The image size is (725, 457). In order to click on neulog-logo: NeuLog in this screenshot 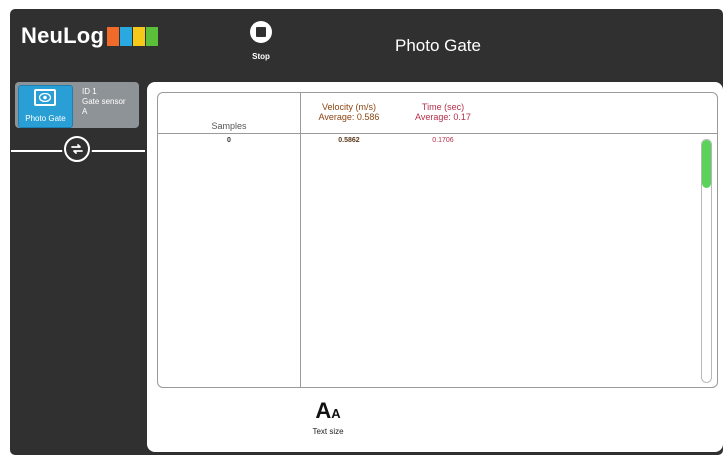, I will do `click(90, 36)`.